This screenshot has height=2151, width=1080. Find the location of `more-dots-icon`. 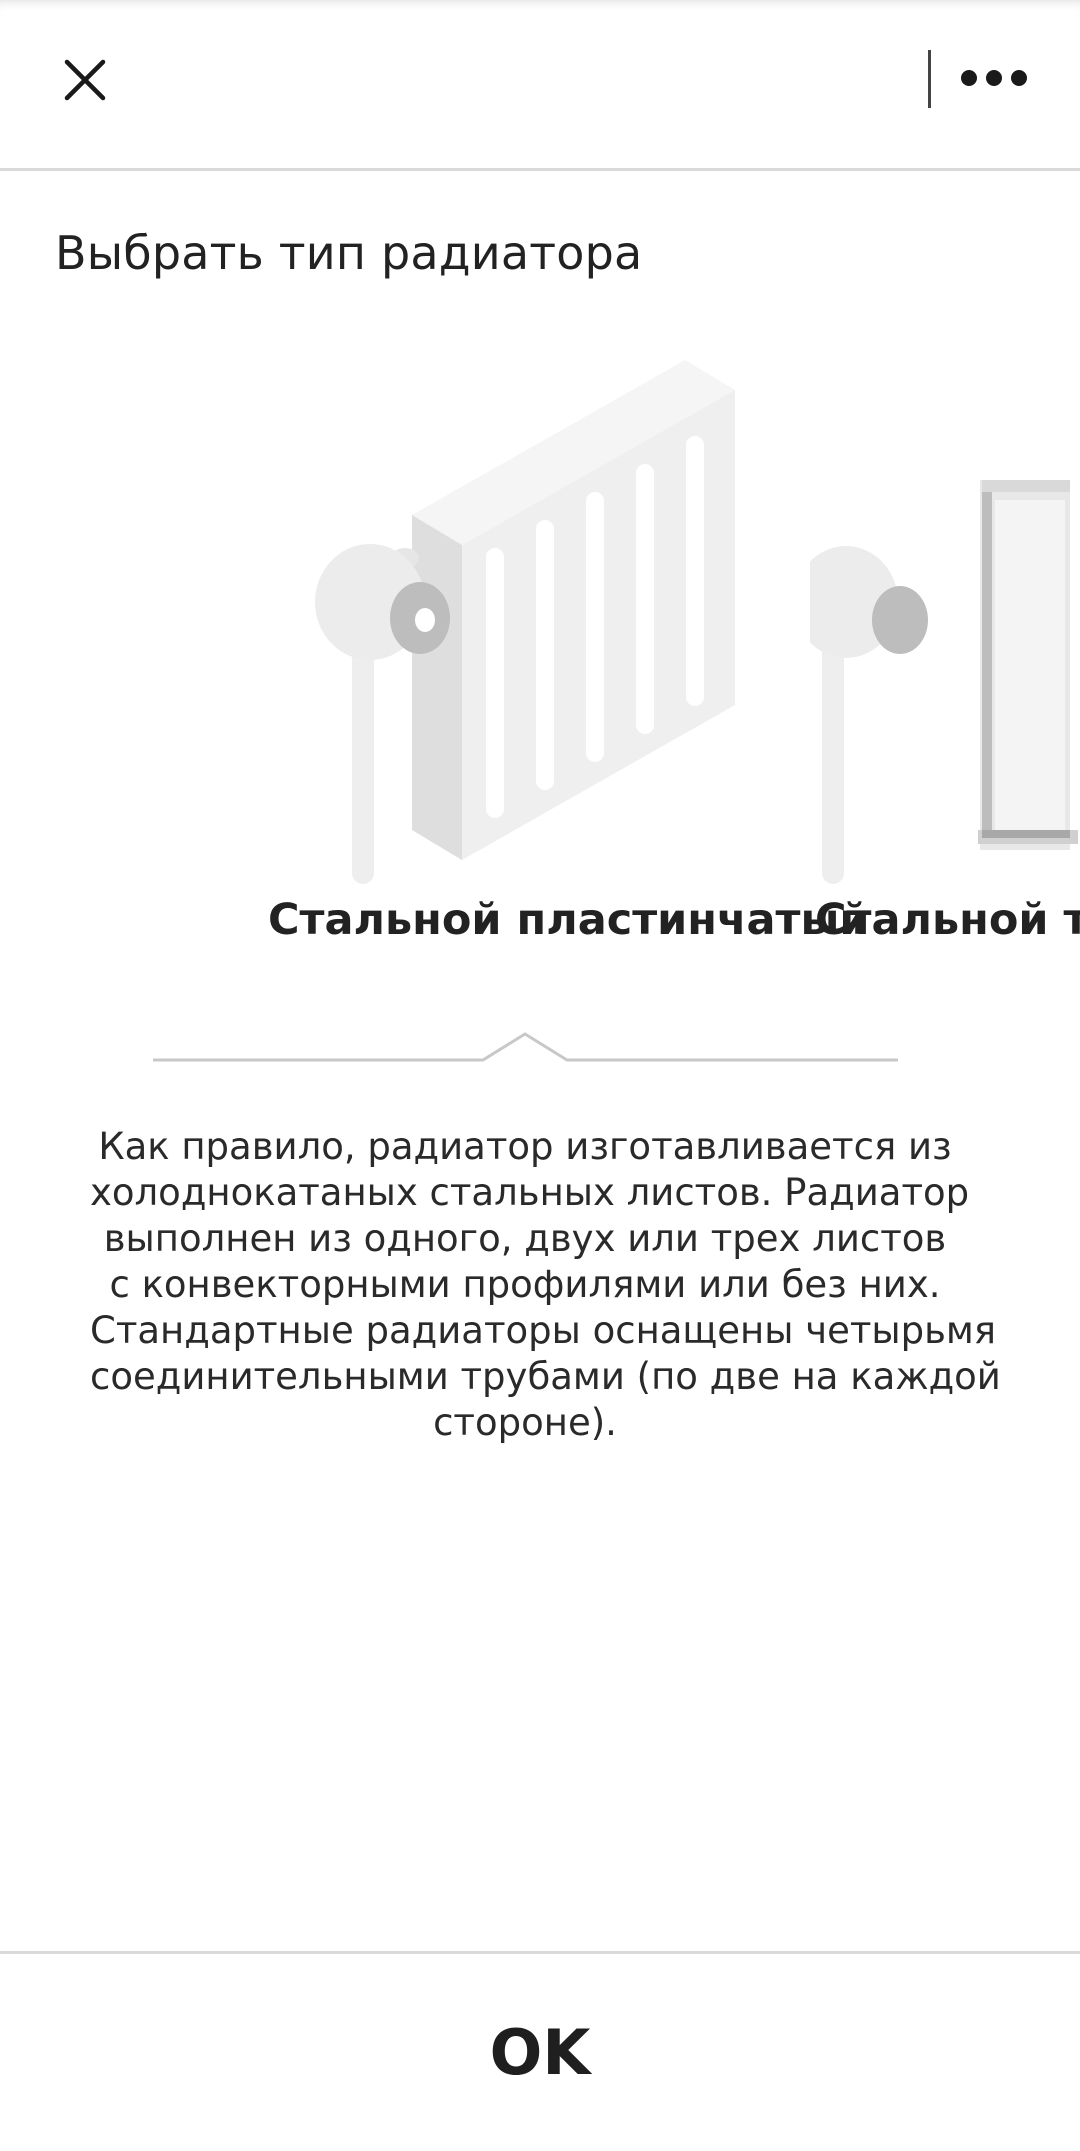

more-dots-icon is located at coordinates (994, 78).